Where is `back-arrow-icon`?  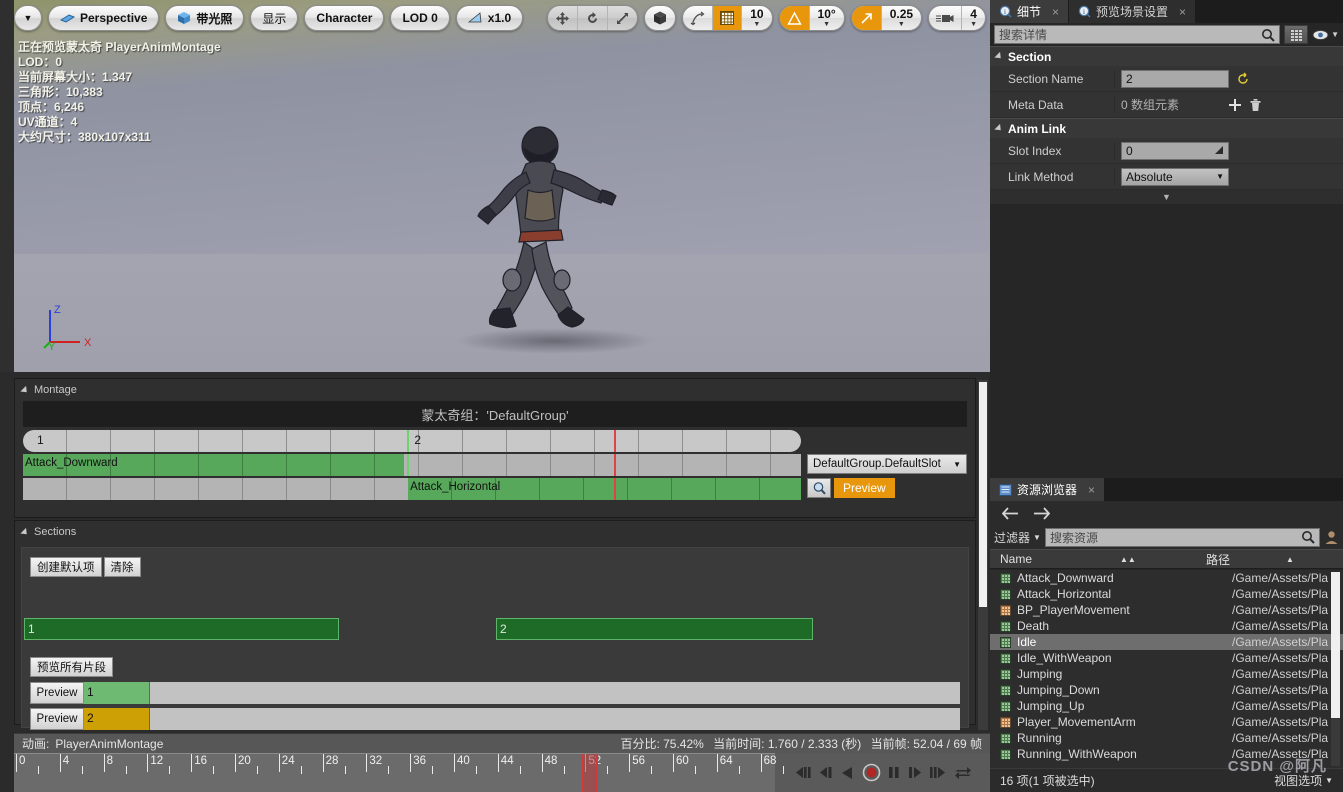
back-arrow-icon is located at coordinates (1010, 513).